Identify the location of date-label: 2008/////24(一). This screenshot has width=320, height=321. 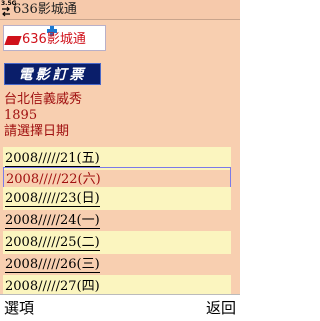
(52, 221).